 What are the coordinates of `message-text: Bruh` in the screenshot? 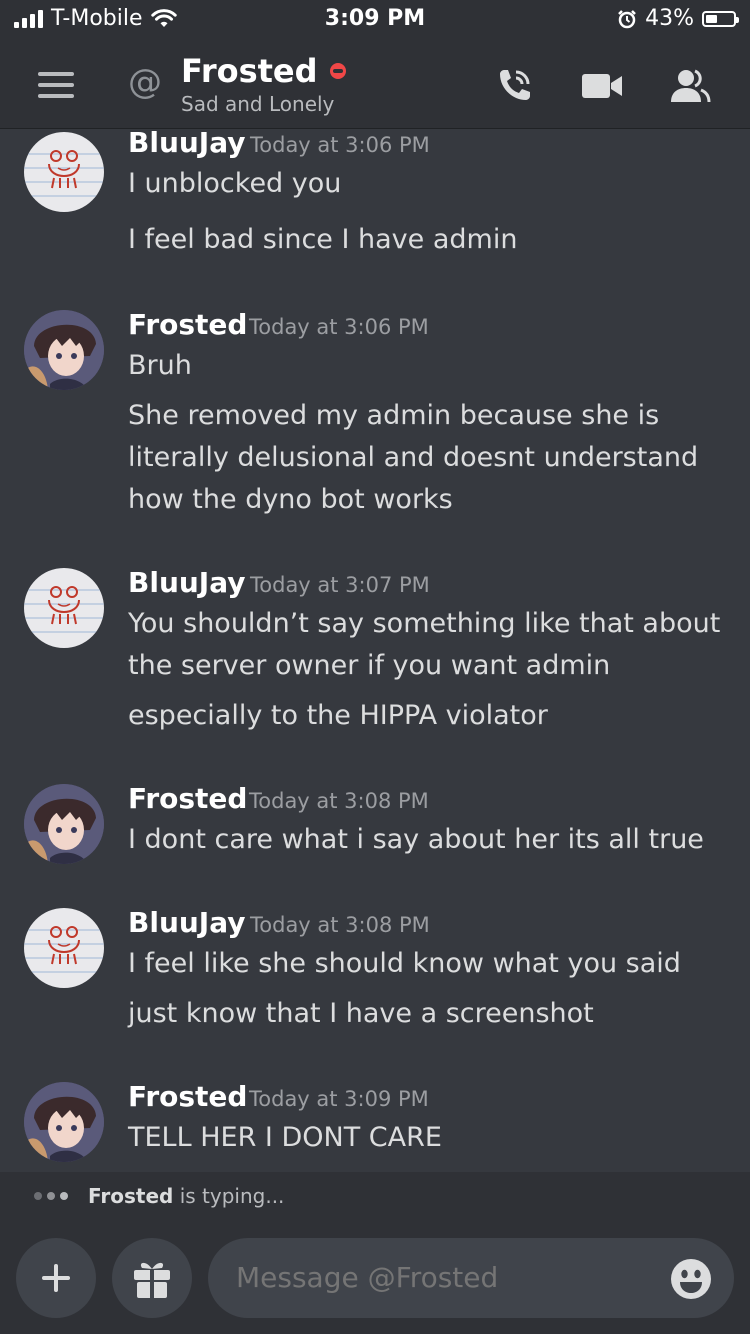 It's located at (160, 365).